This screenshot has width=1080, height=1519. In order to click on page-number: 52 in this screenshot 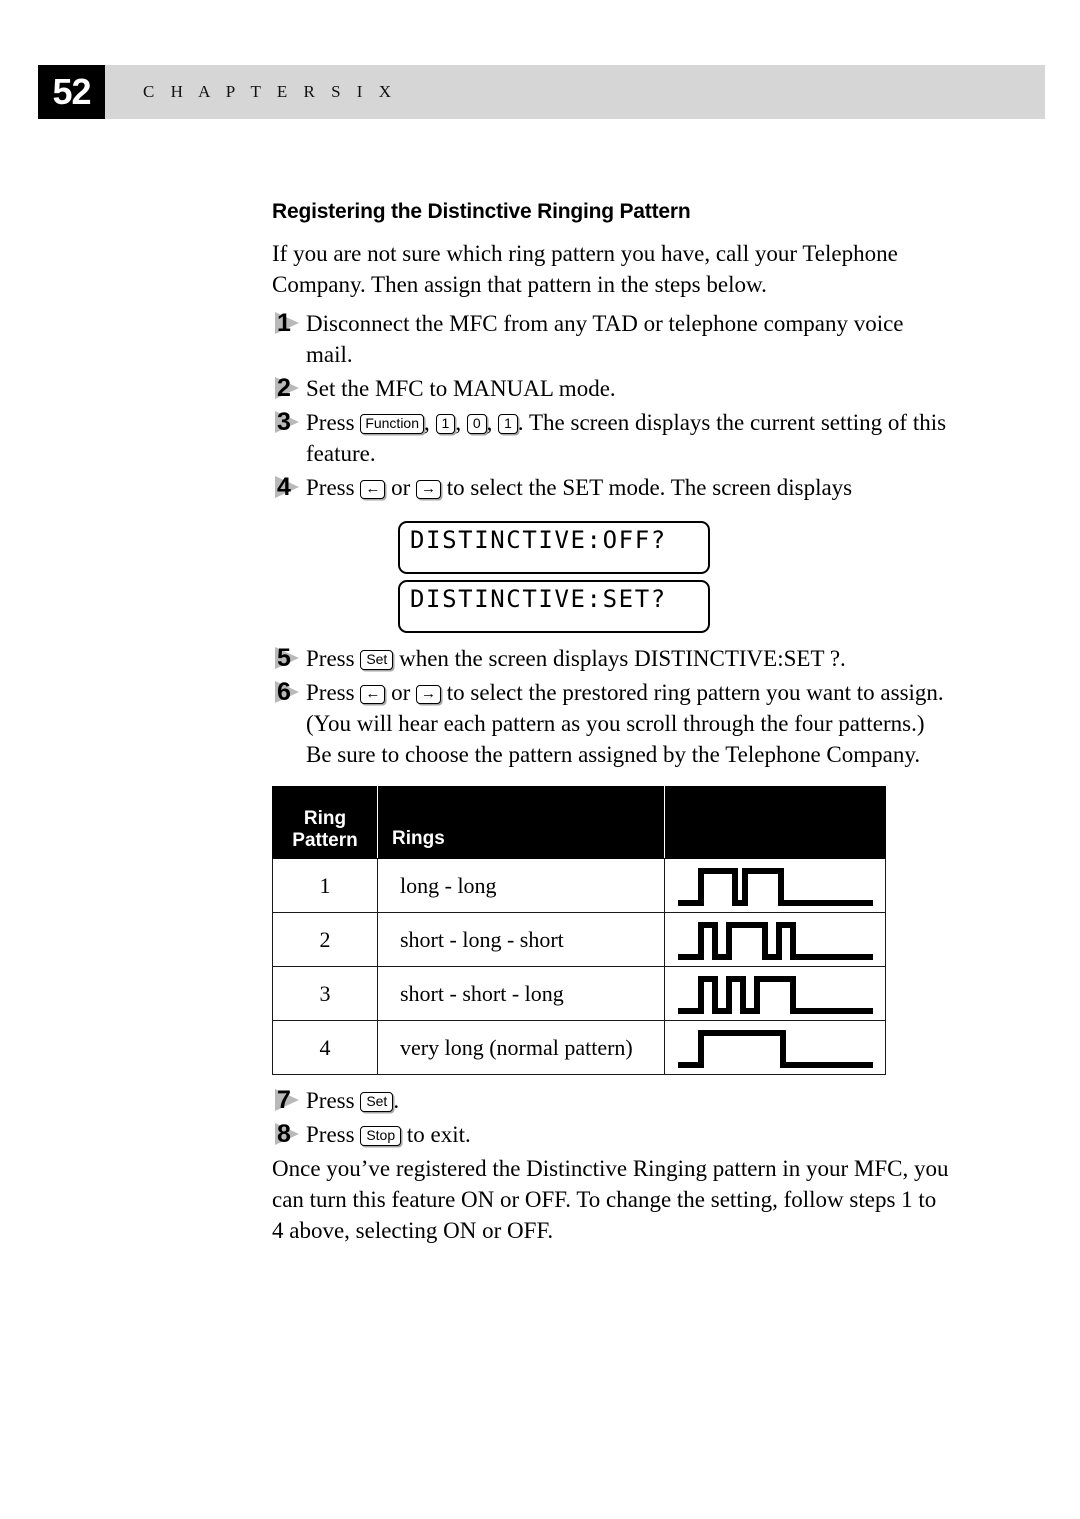, I will do `click(71, 91)`.